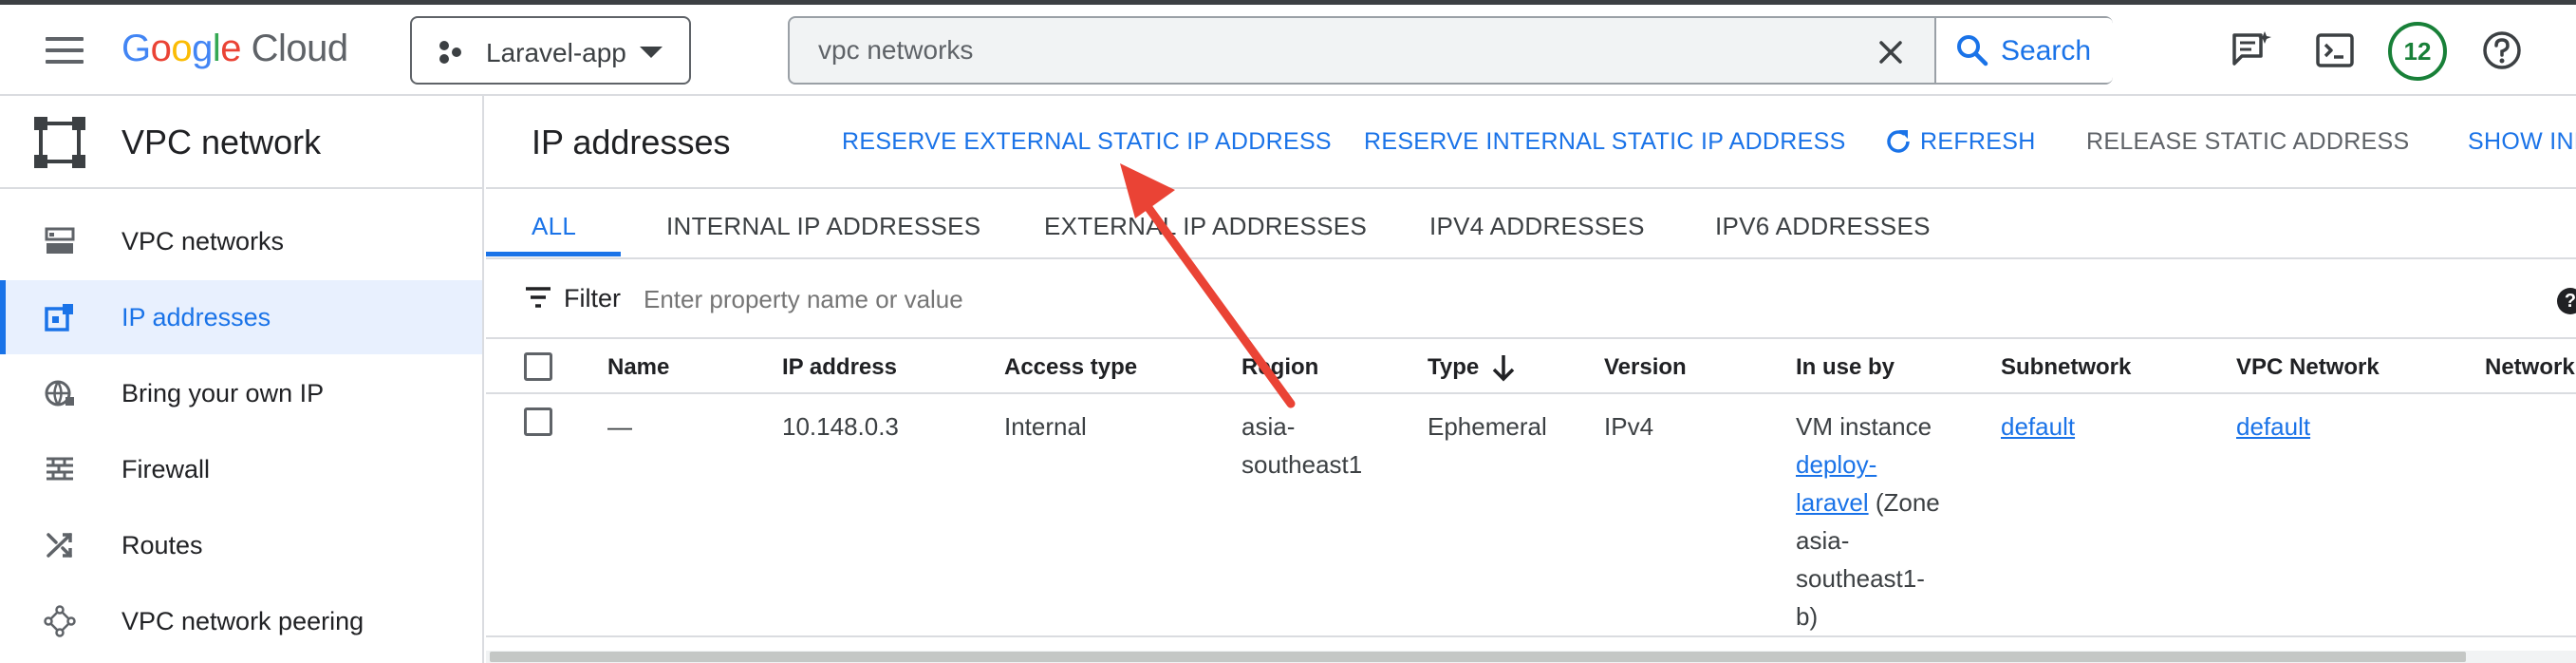 The image size is (2576, 663). I want to click on routes-icon, so click(59, 545).